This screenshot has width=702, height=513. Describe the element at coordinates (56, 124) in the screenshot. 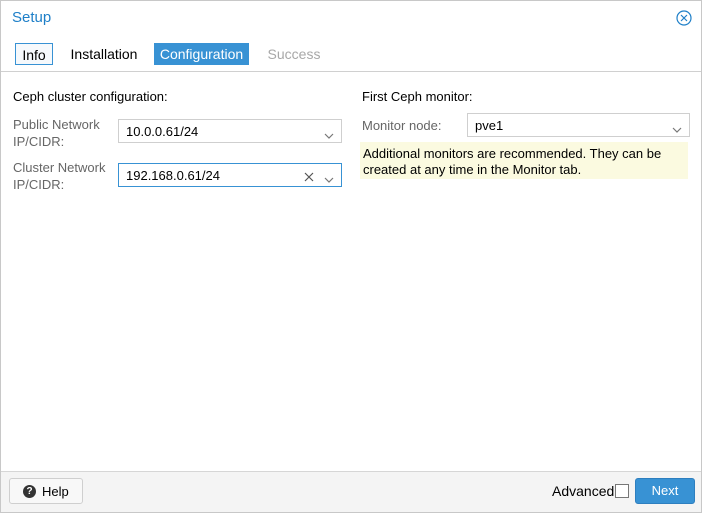

I see `public-network-label-line1: Public Network` at that location.